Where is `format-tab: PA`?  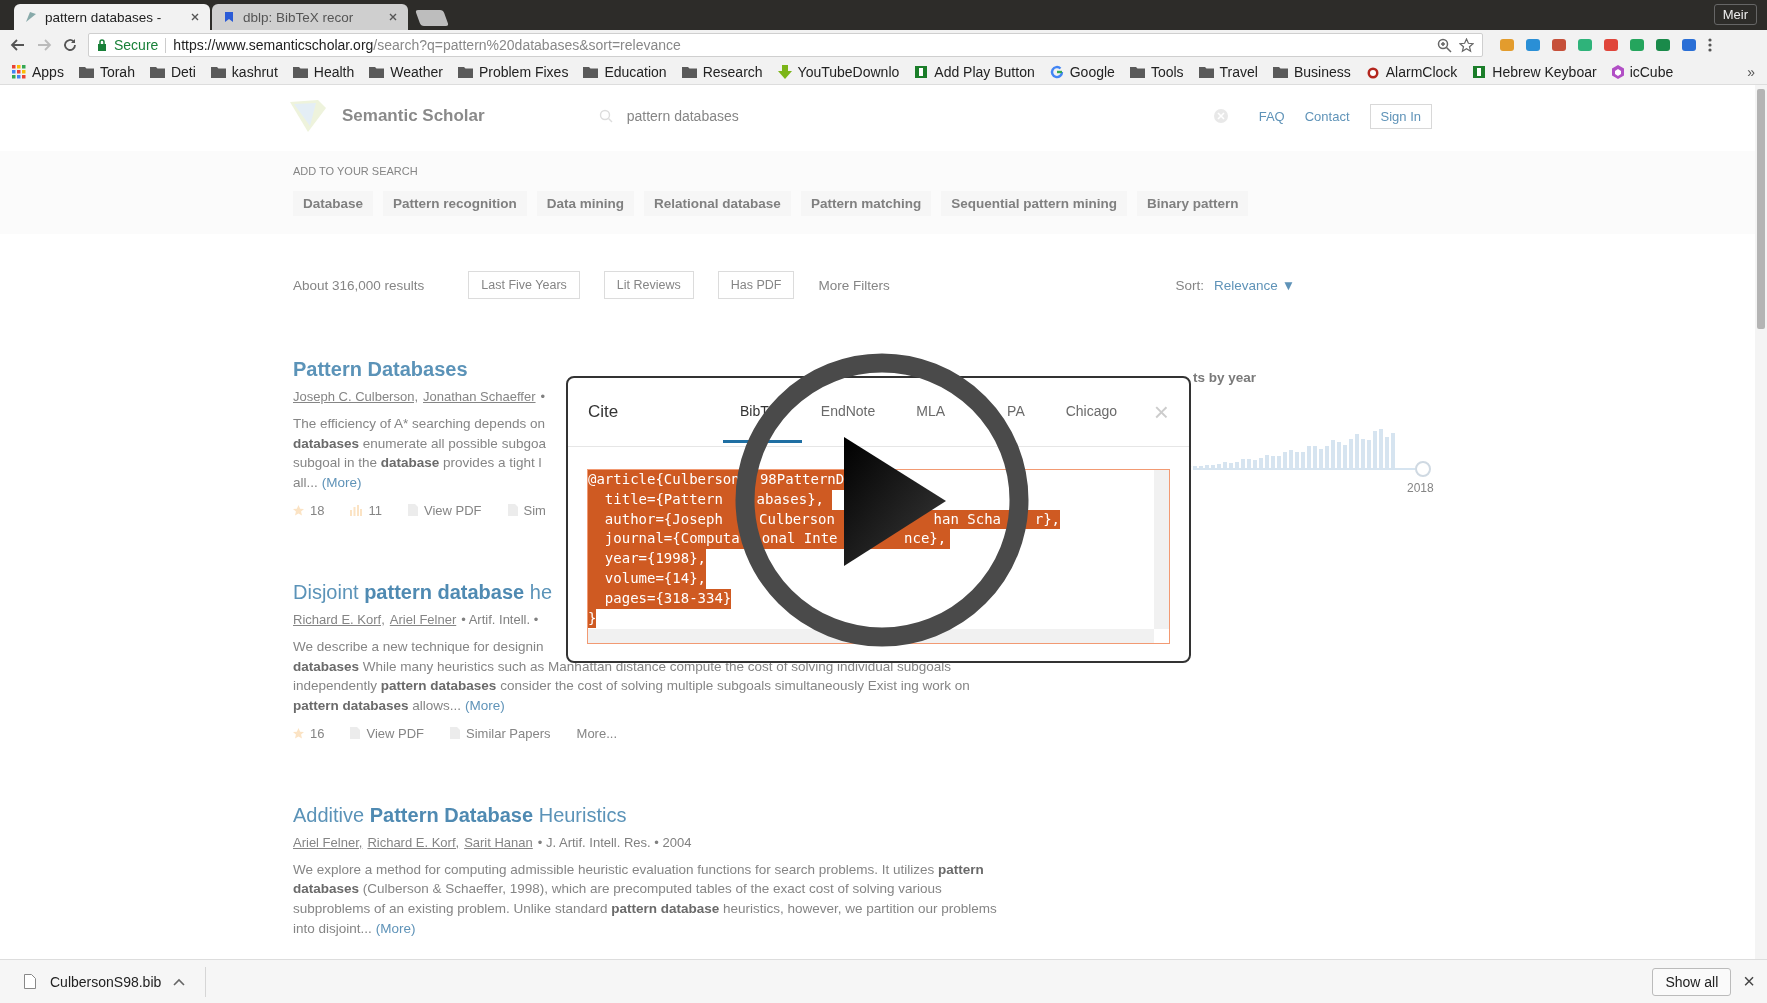
format-tab: PA is located at coordinates (1016, 422).